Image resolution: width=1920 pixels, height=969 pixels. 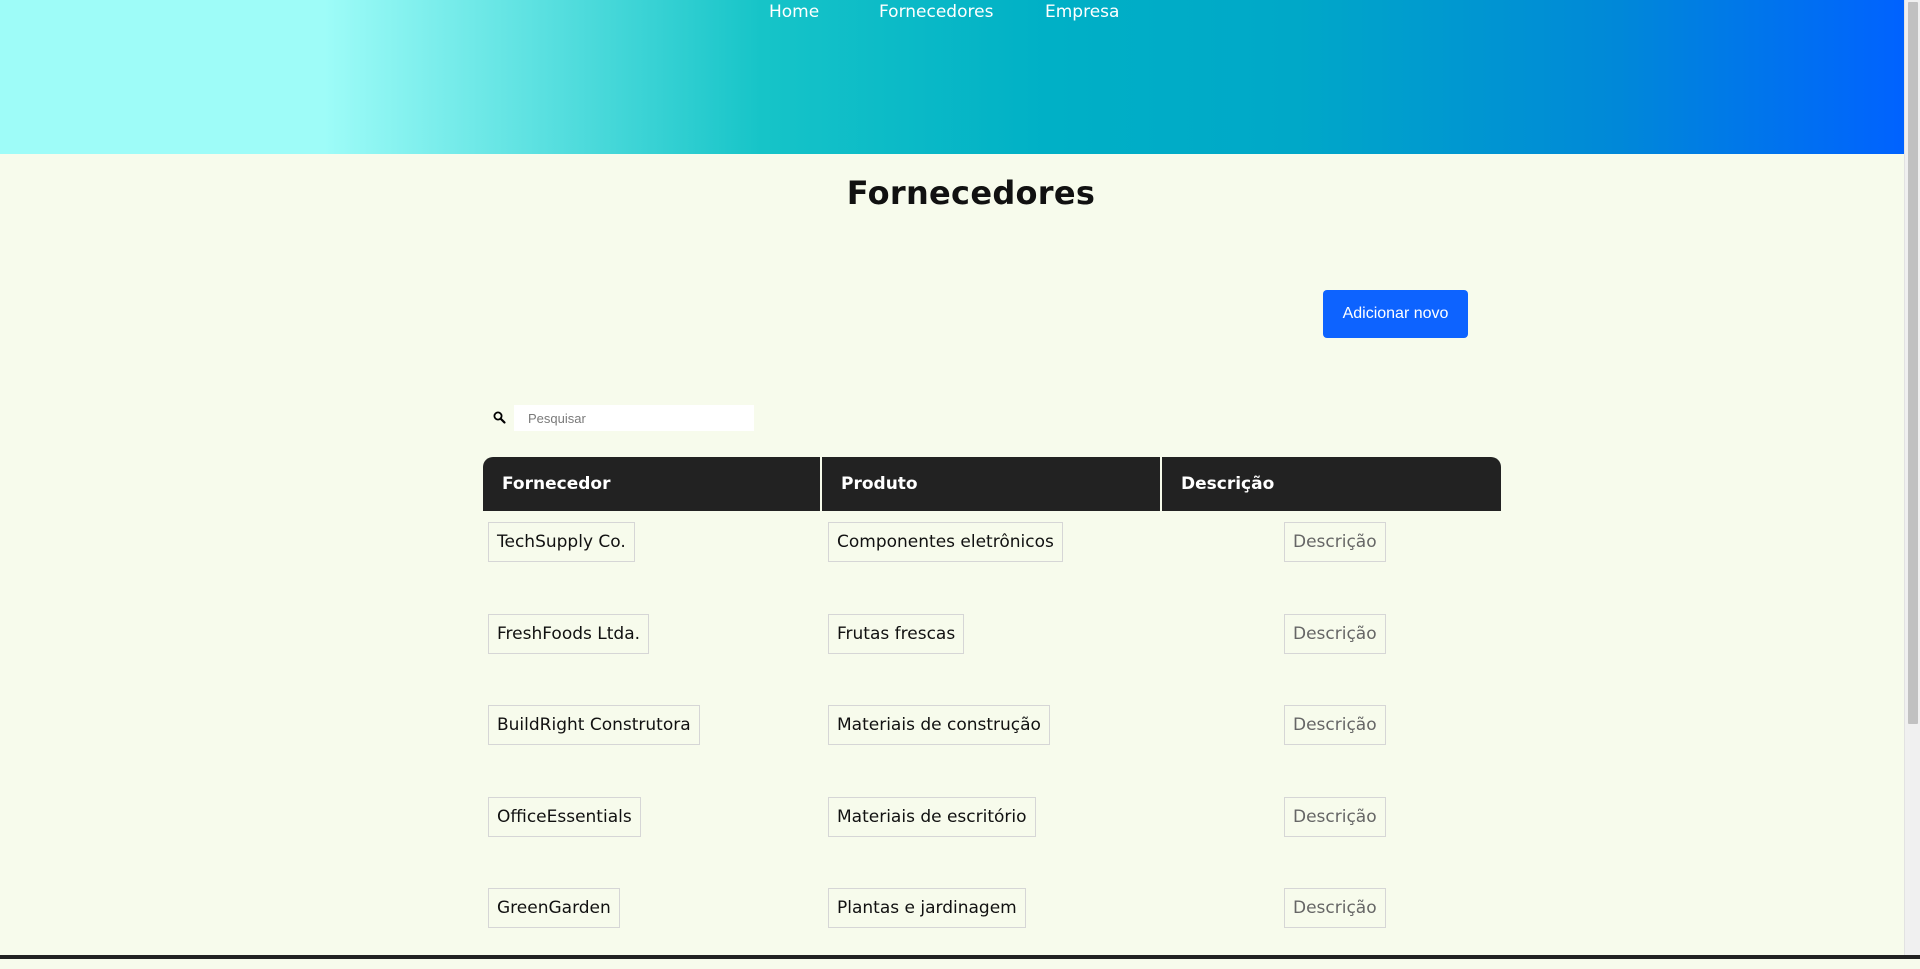 What do you see at coordinates (594, 725) in the screenshot?
I see `supplier-cell: BuildRight Construtora` at bounding box center [594, 725].